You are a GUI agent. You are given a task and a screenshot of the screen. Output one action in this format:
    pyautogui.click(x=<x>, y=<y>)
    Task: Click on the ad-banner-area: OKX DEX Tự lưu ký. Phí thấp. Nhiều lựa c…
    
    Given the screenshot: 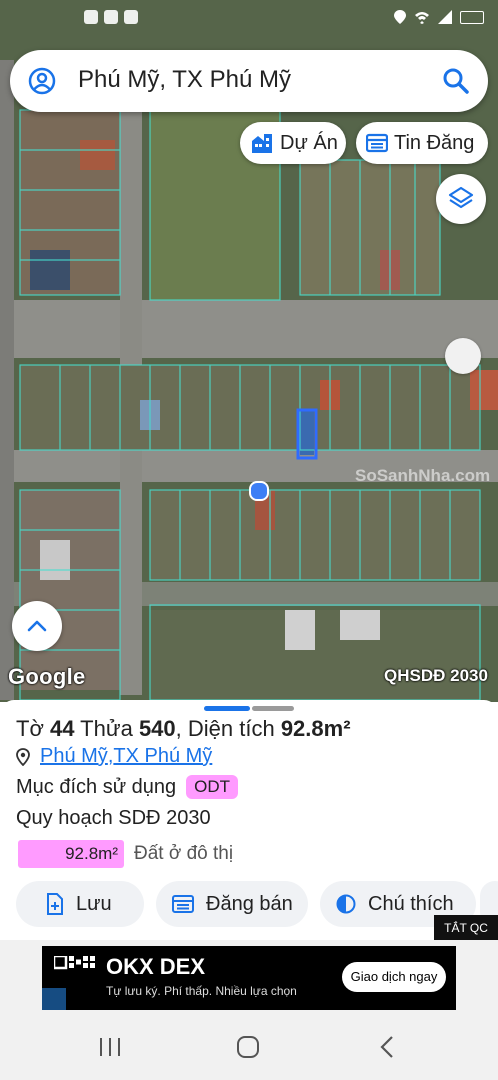 What is the action you would take?
    pyautogui.click(x=249, y=979)
    